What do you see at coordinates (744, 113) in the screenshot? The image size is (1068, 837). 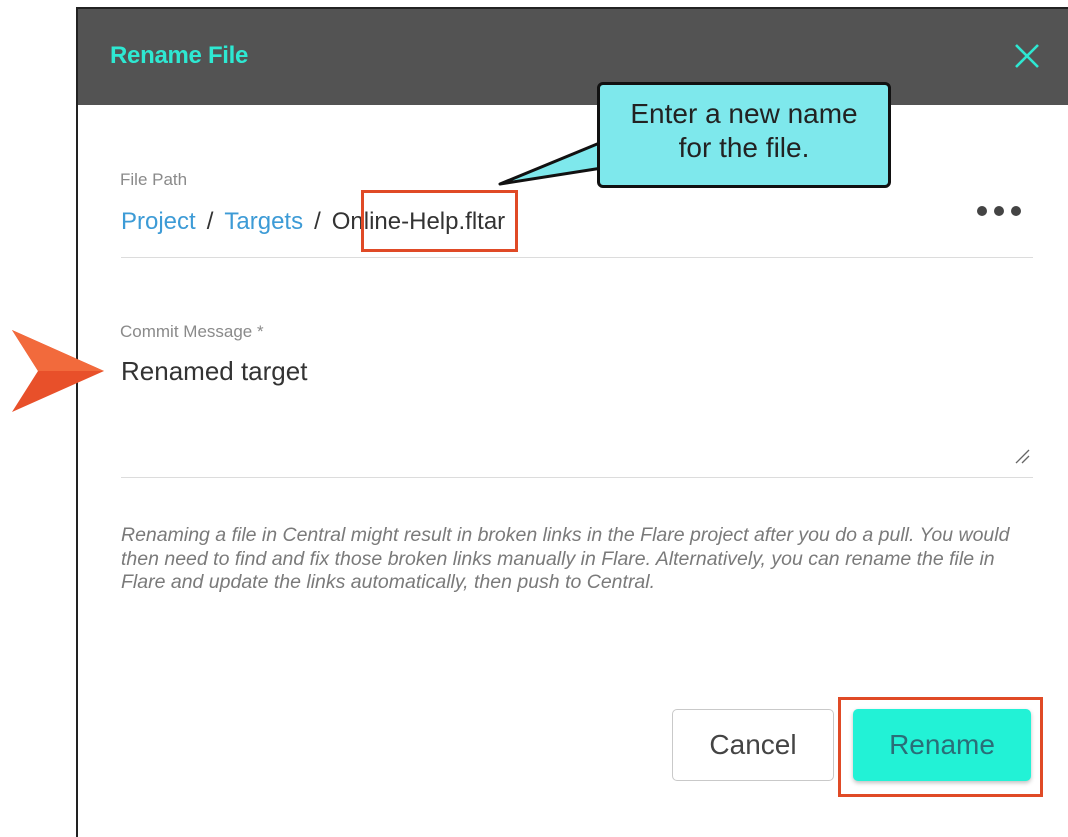 I see `callout-text-line1: Enter a new name` at bounding box center [744, 113].